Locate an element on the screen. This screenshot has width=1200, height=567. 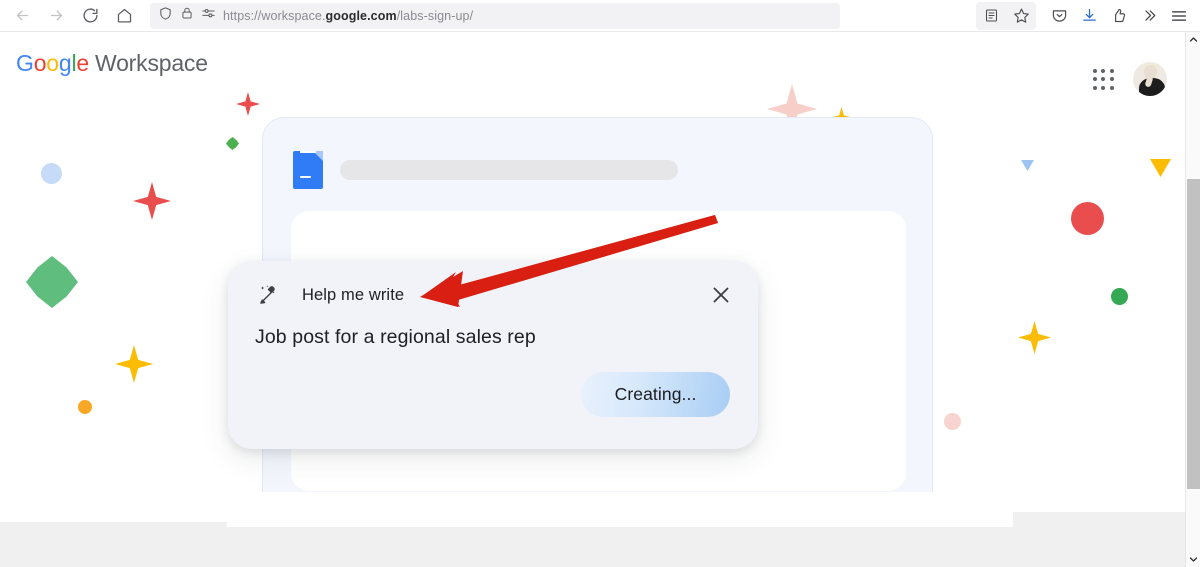
logo-suffix: Workspace is located at coordinates (151, 63).